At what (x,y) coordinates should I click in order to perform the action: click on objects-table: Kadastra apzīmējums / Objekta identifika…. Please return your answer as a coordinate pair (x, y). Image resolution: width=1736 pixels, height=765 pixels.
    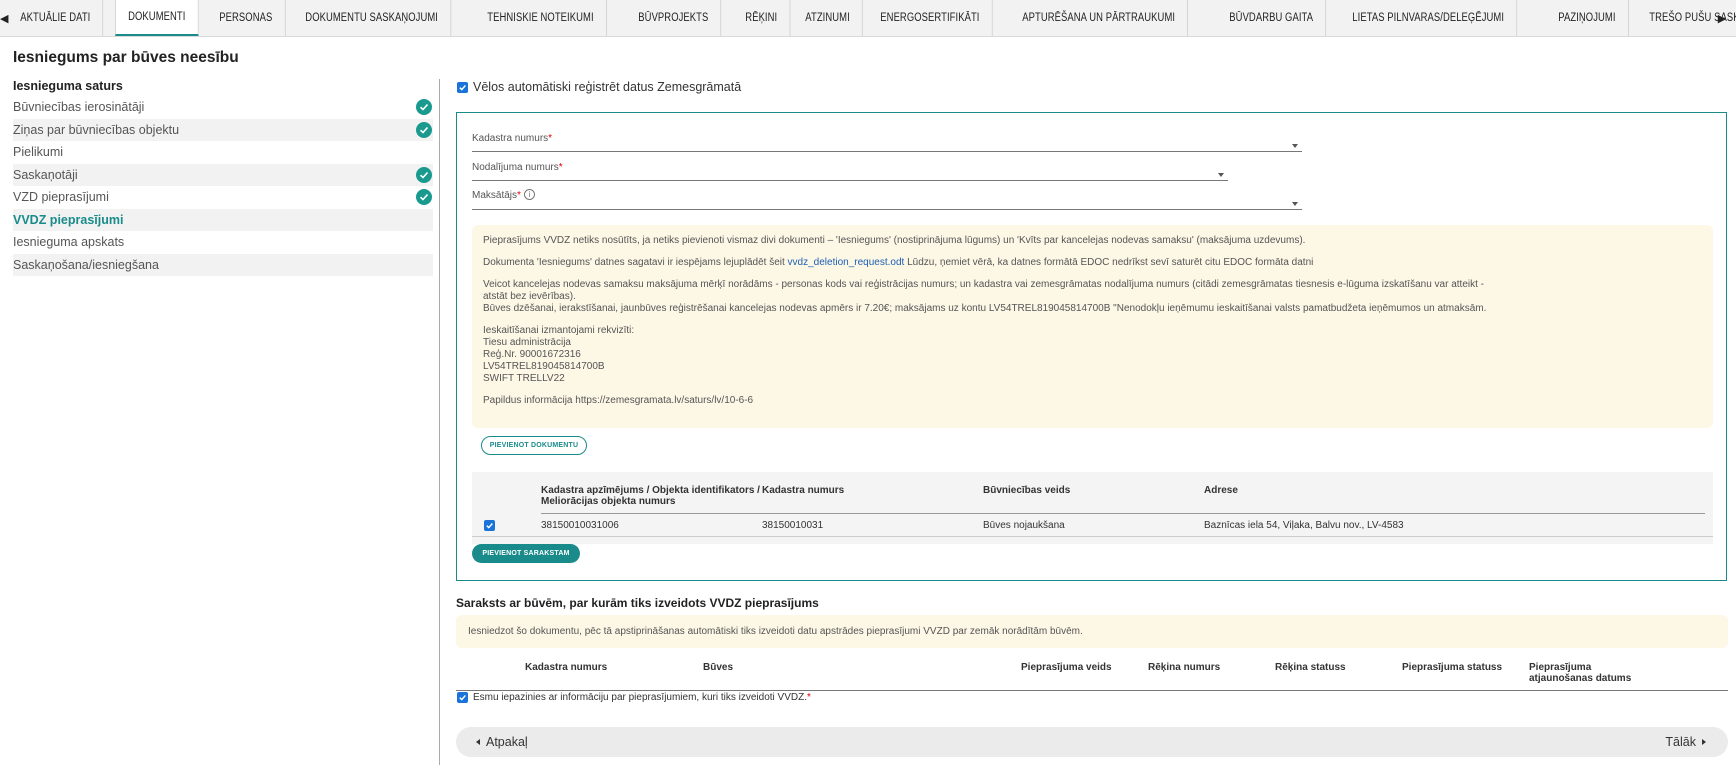
    Looking at the image, I should click on (1092, 508).